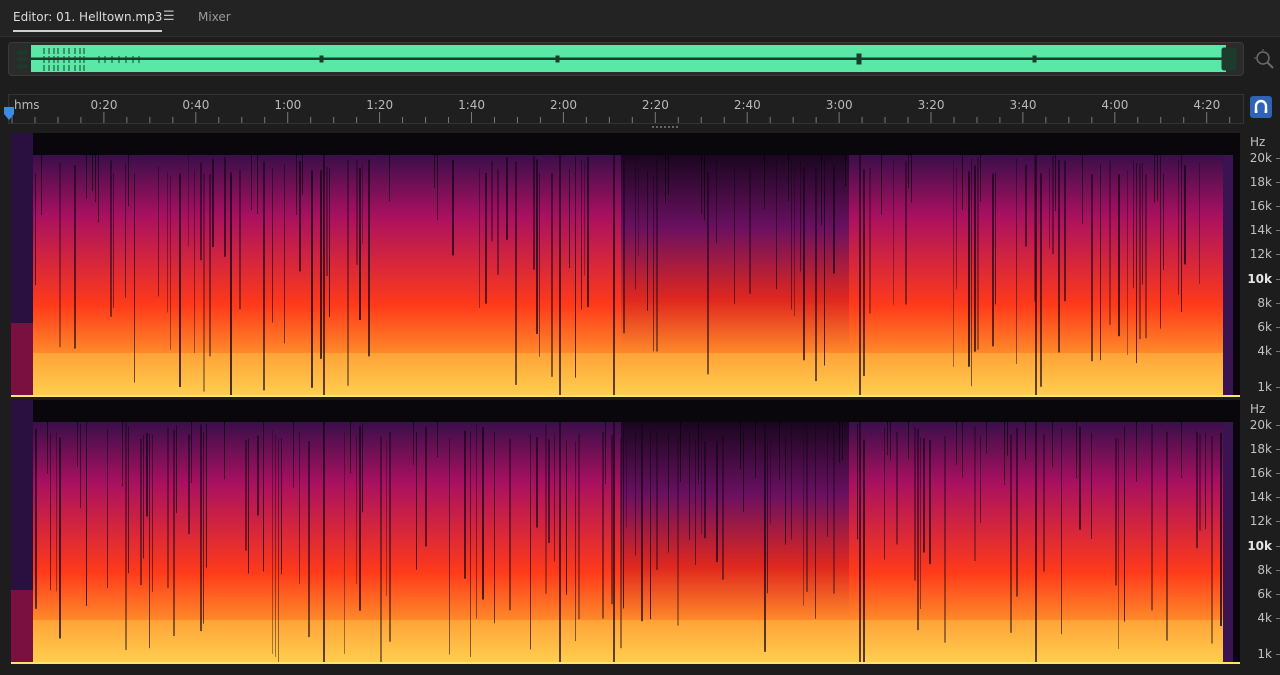 The height and width of the screenshot is (675, 1280). What do you see at coordinates (640, 669) in the screenshot?
I see `bottom-edge` at bounding box center [640, 669].